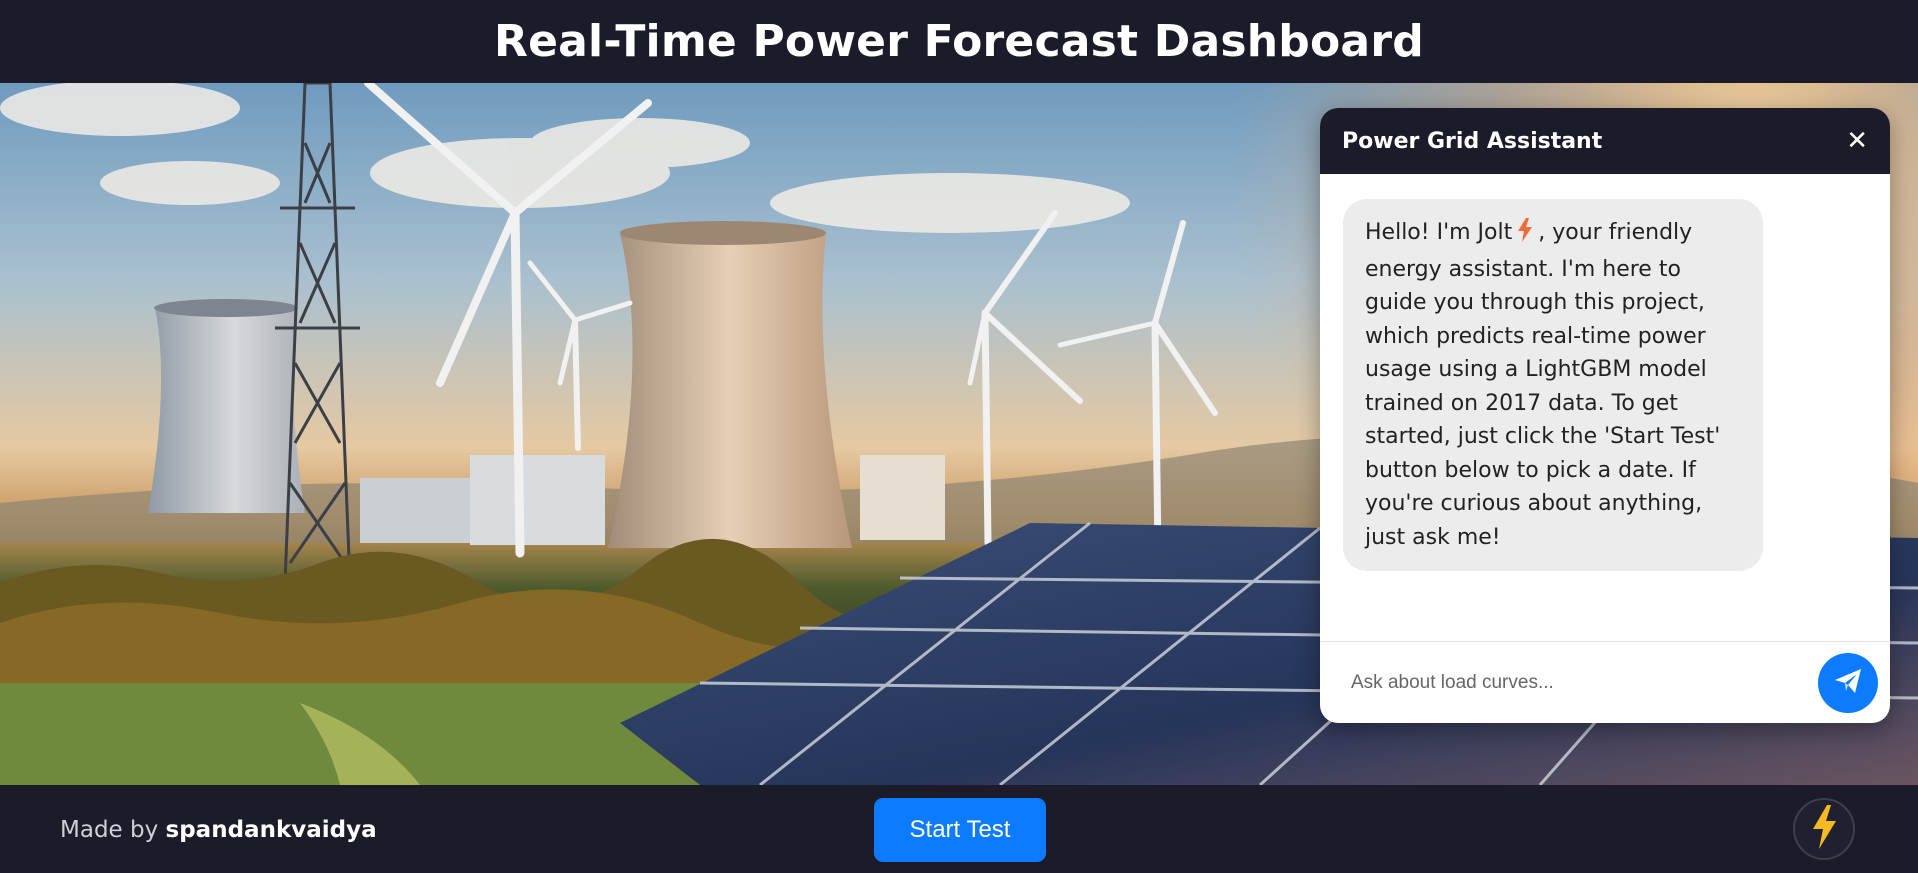  What do you see at coordinates (1439, 232) in the screenshot?
I see `message-text-start: Hello! I'm Jolt` at bounding box center [1439, 232].